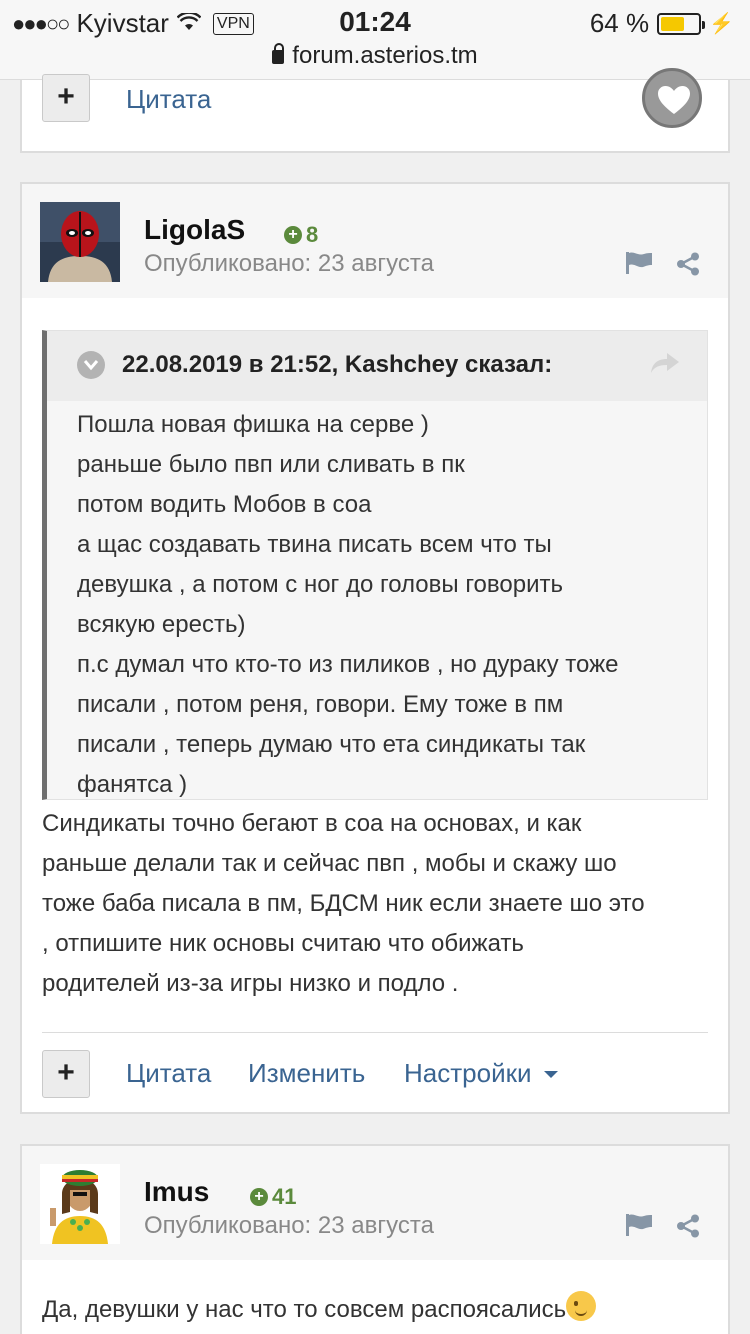  What do you see at coordinates (721, 24) in the screenshot?
I see `charging-icon: ⚡` at bounding box center [721, 24].